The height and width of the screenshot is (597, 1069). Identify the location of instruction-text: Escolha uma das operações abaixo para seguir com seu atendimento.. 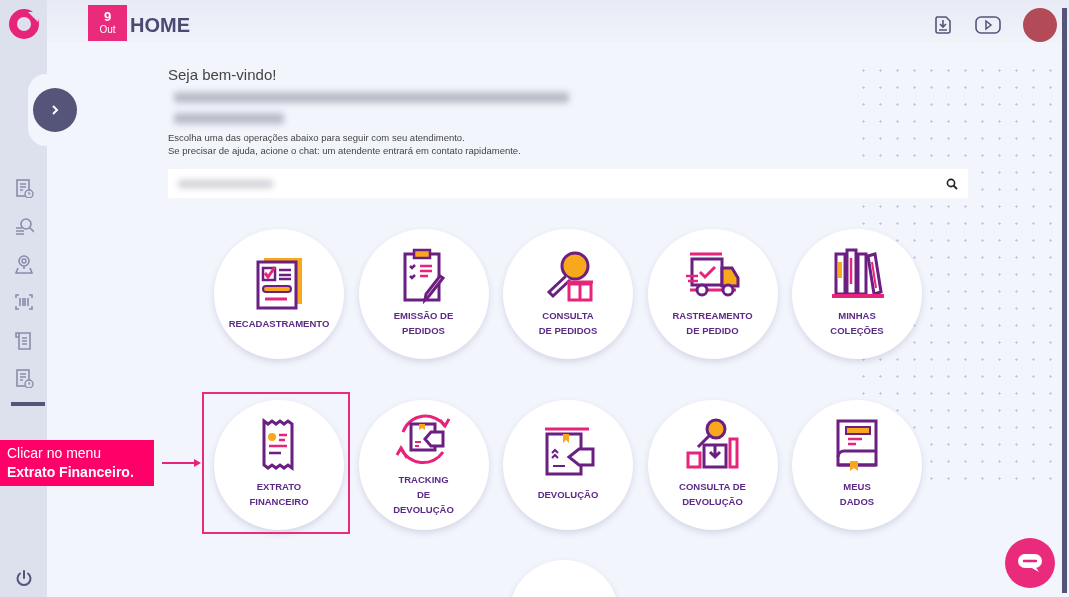
(317, 137).